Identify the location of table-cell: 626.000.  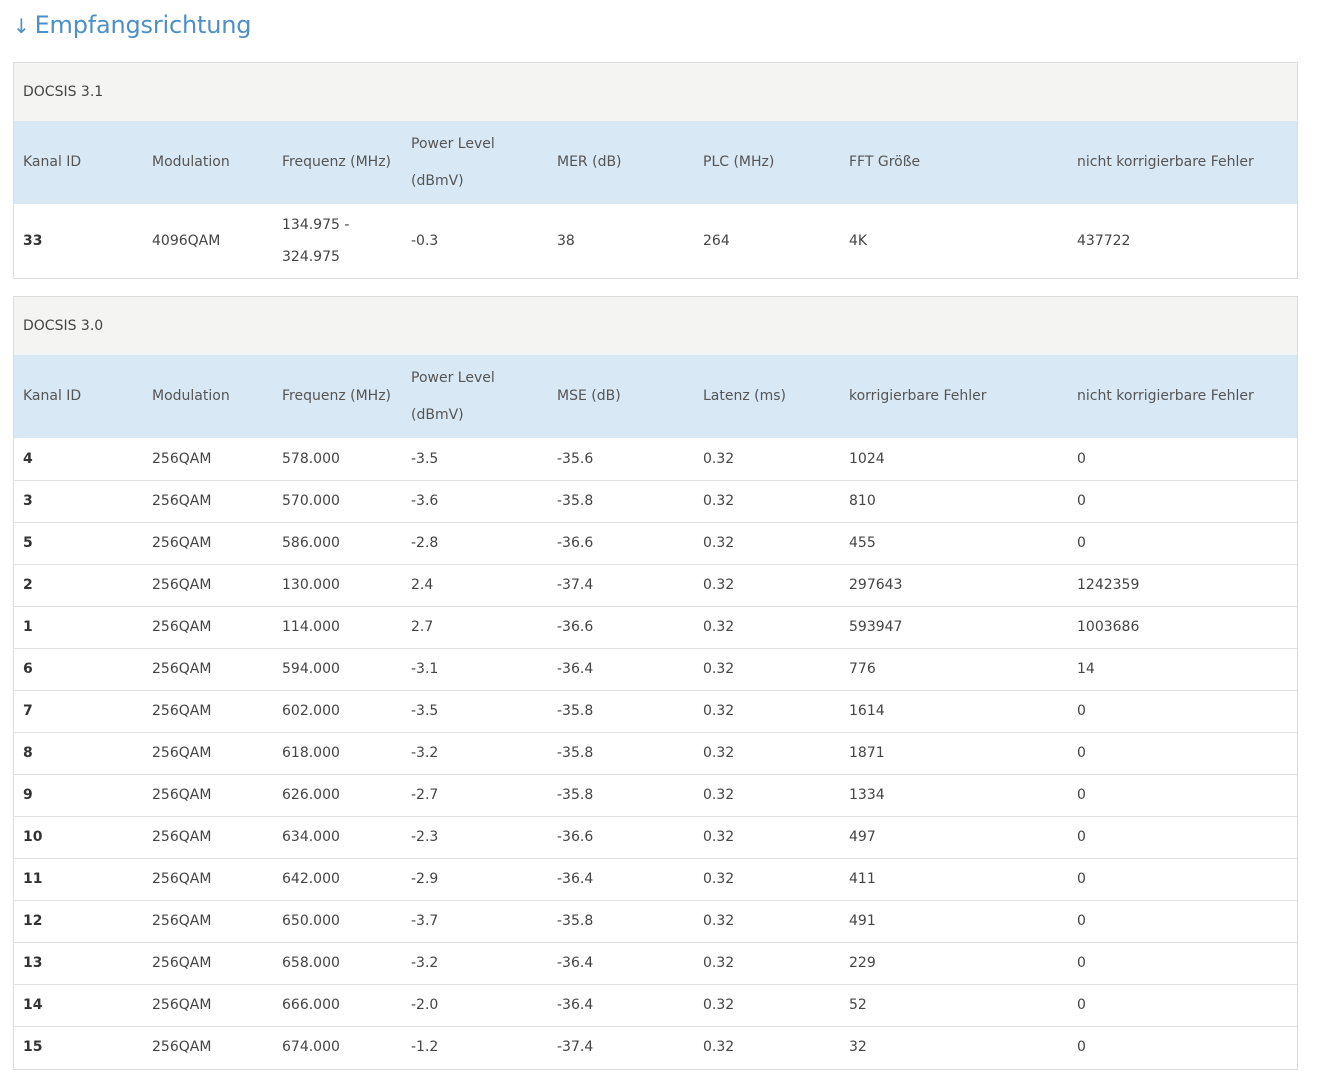
(311, 795).